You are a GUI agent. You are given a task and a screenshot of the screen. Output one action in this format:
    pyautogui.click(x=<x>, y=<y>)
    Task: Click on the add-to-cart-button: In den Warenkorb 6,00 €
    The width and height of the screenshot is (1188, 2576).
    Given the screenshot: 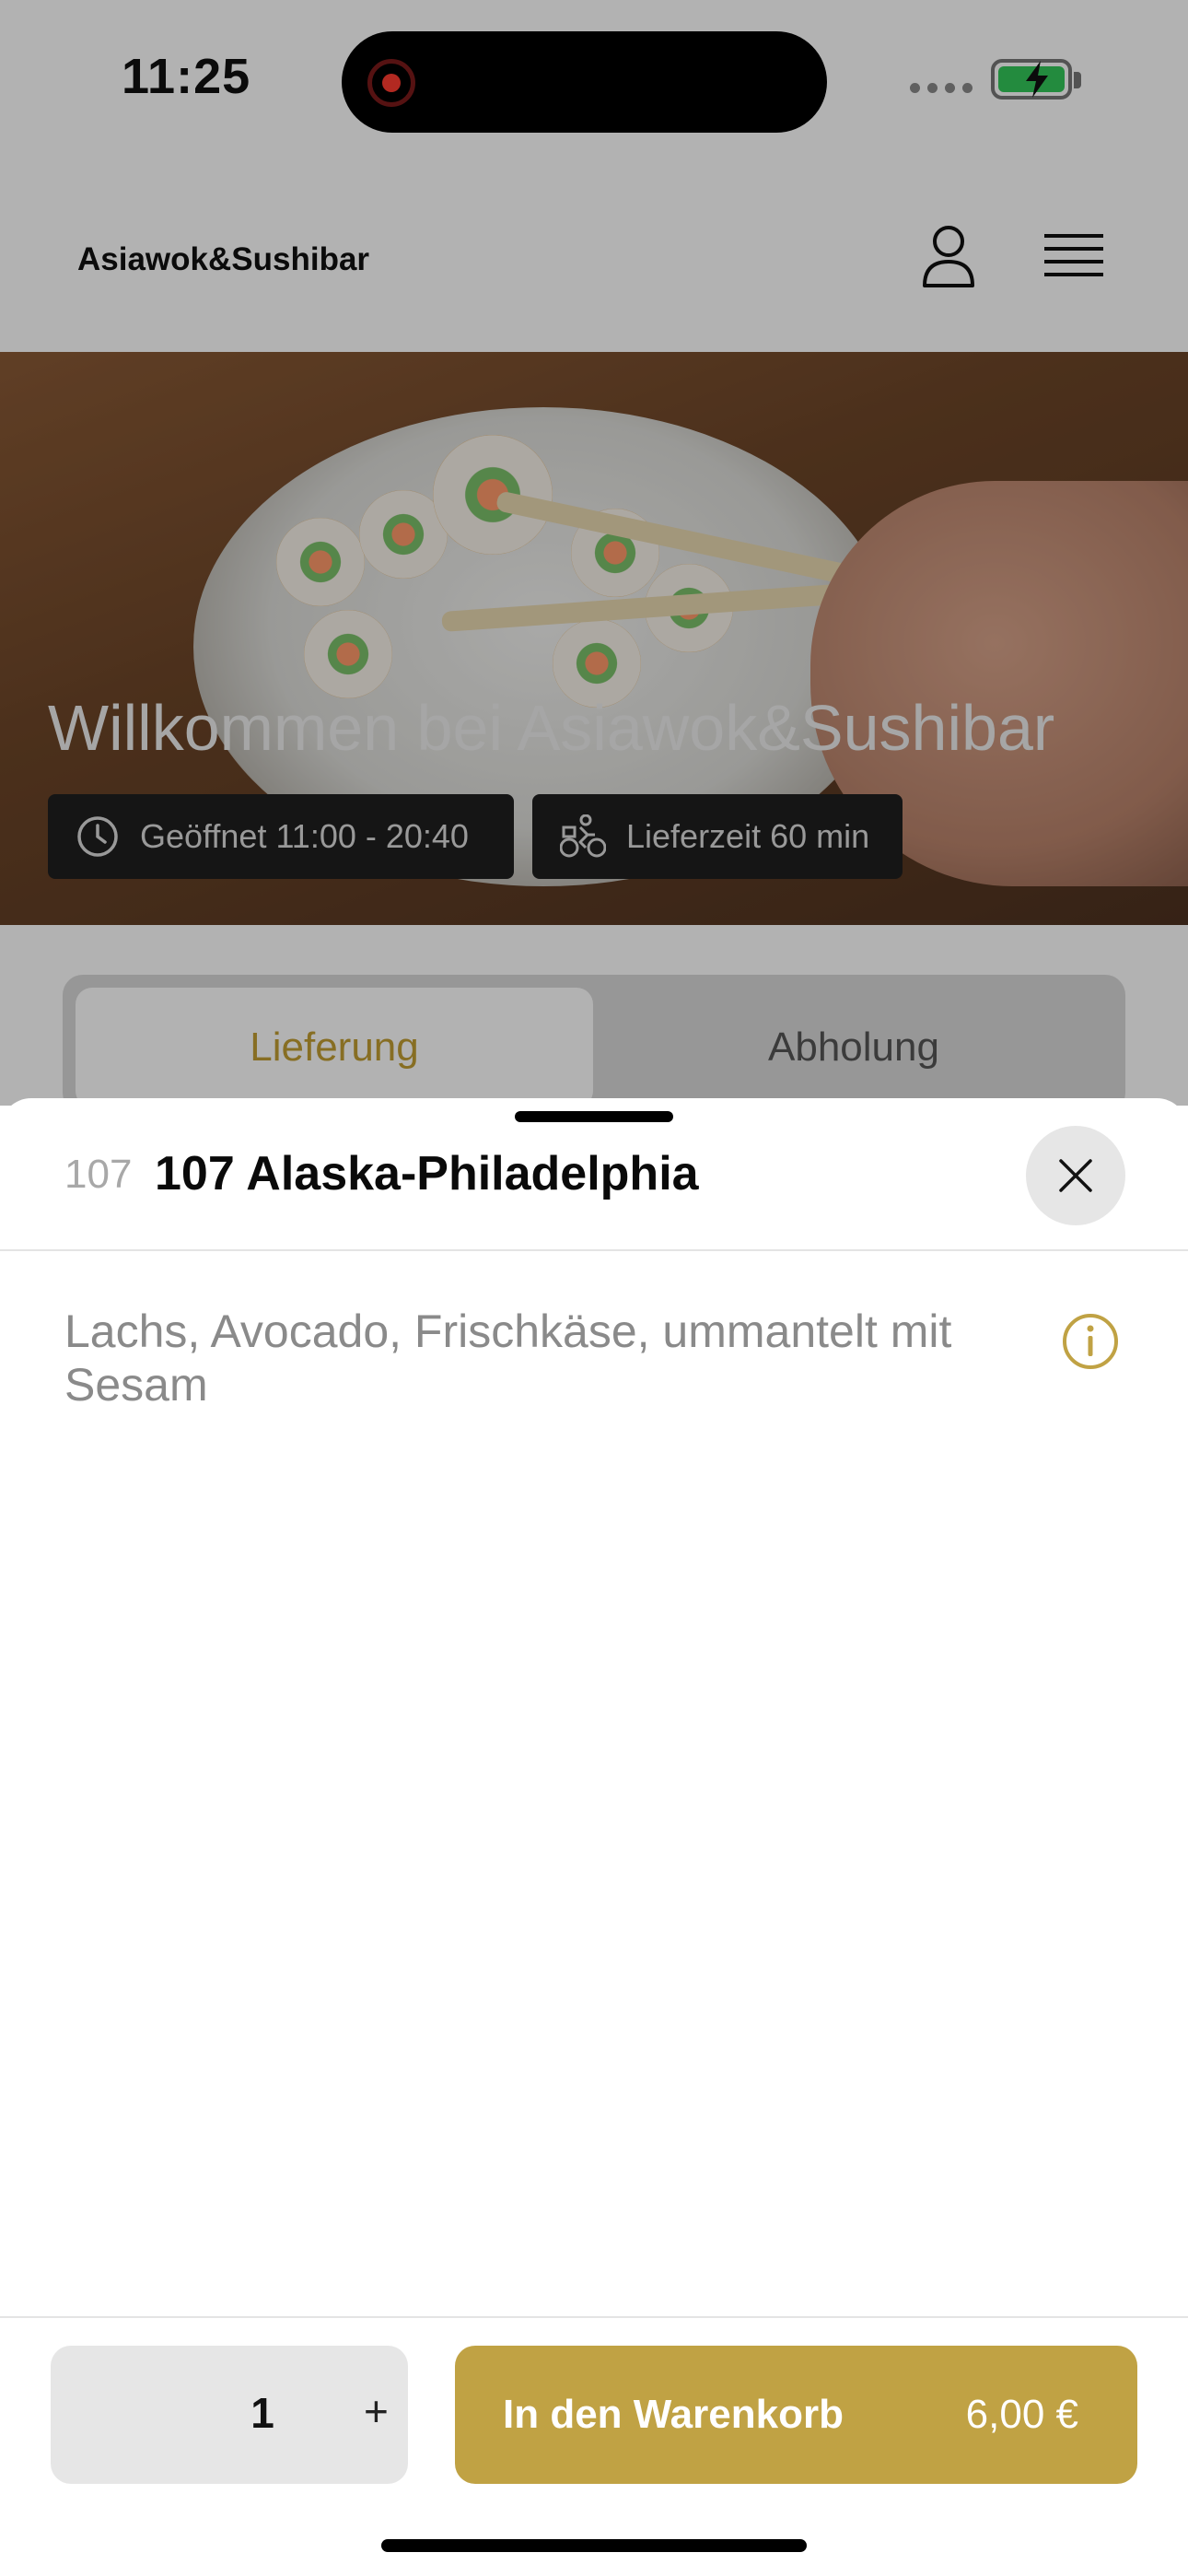 What is the action you would take?
    pyautogui.click(x=796, y=2415)
    